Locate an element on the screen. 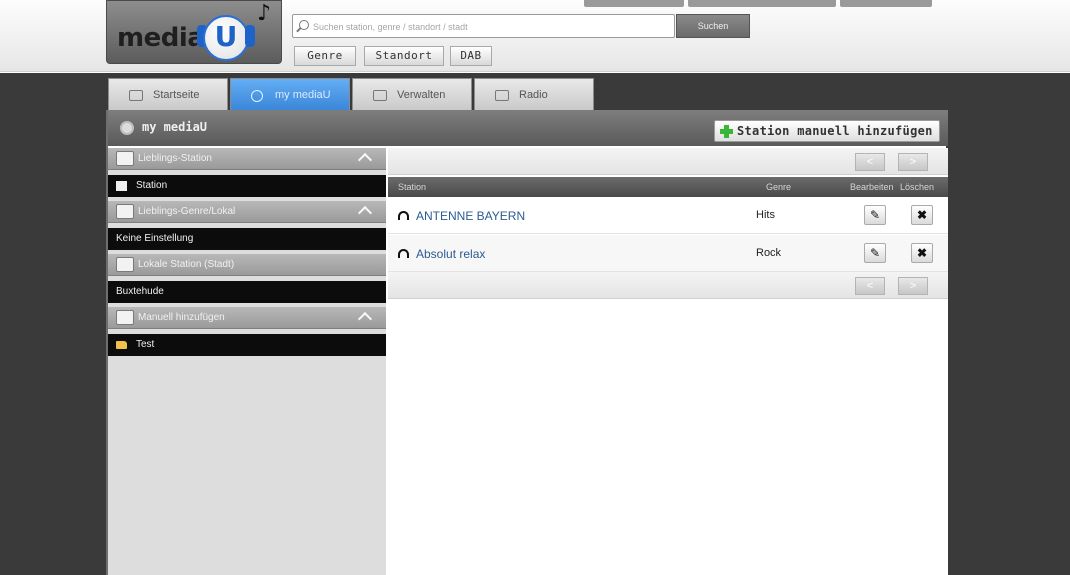 This screenshot has height=575, width=1070. logo-word: media is located at coordinates (161, 38).